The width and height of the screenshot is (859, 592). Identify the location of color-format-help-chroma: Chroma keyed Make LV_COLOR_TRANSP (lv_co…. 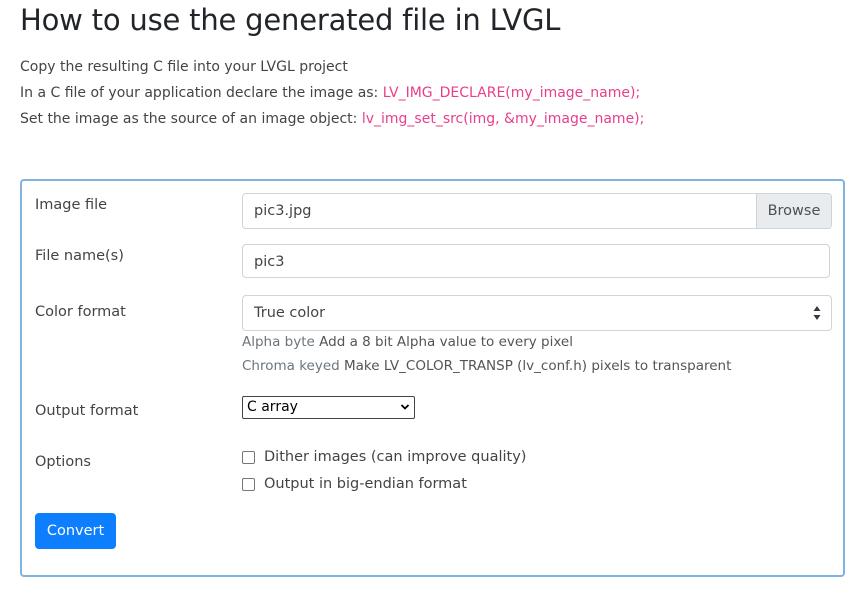
(486, 366).